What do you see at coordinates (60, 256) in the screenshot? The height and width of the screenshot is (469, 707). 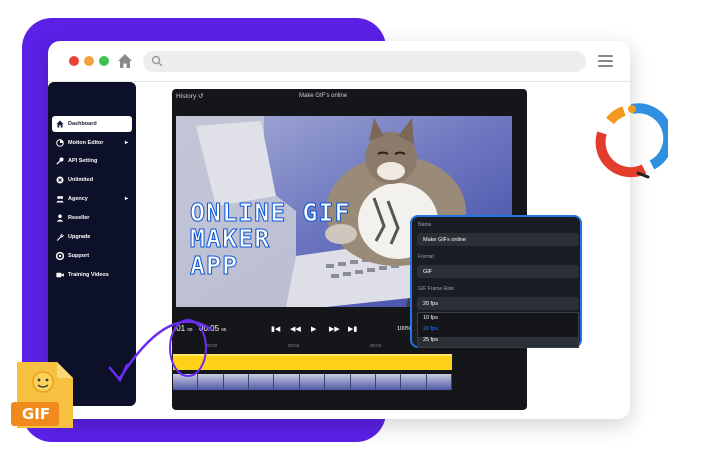 I see `support-icon` at bounding box center [60, 256].